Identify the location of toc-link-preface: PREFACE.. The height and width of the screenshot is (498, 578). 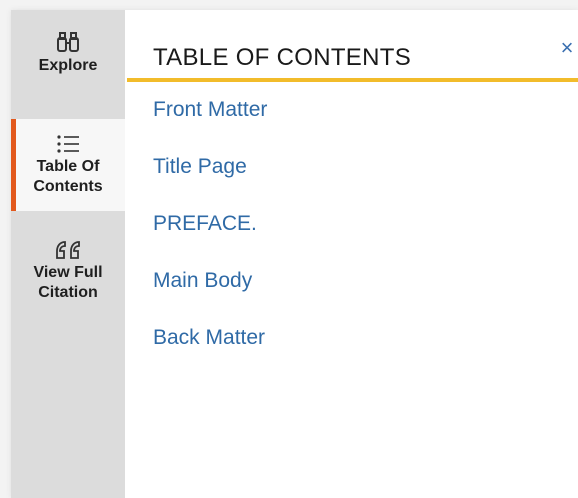
(210, 238).